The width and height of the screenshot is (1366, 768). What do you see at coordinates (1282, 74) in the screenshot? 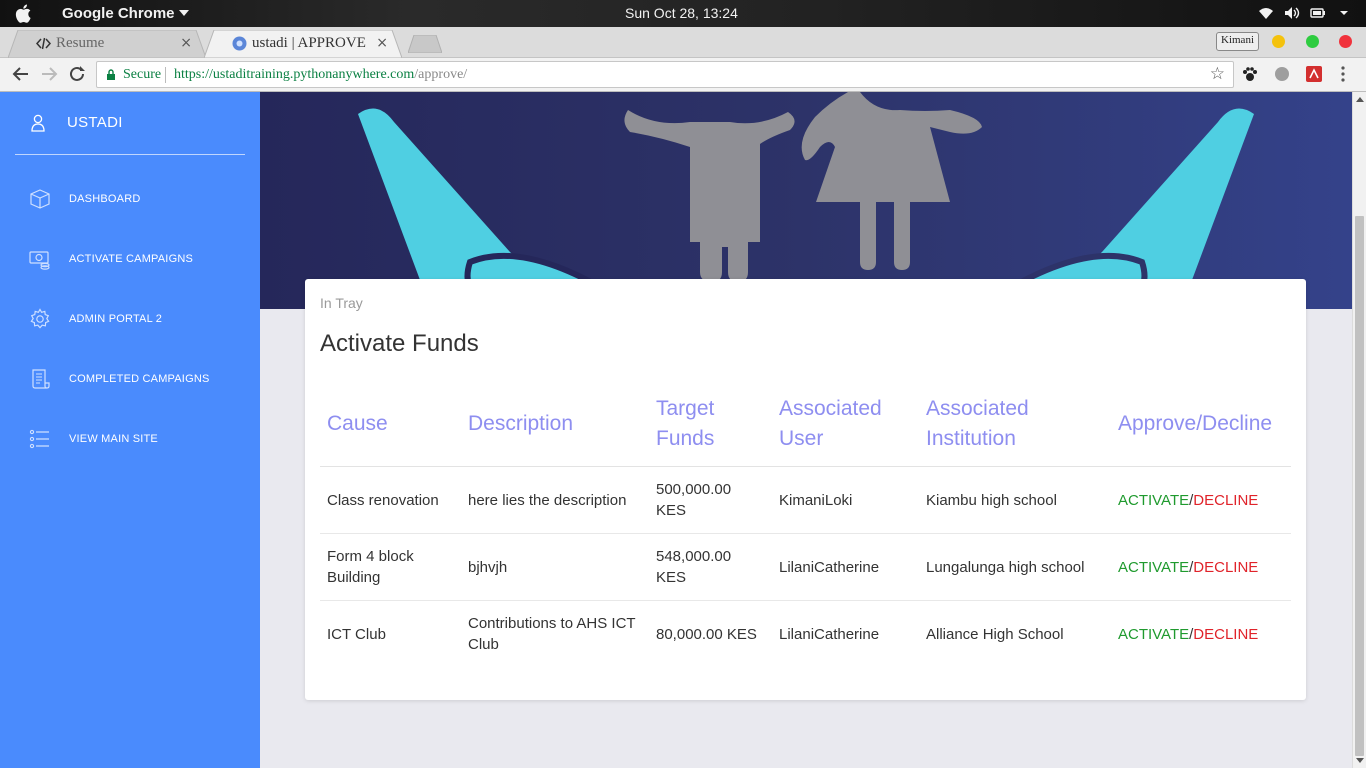
I see `extension-circle-icon` at bounding box center [1282, 74].